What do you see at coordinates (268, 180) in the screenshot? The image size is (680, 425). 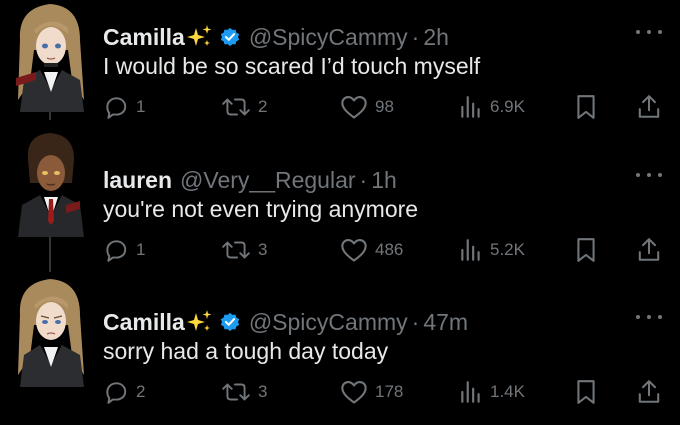 I see `user-handle: @Very__Regular` at bounding box center [268, 180].